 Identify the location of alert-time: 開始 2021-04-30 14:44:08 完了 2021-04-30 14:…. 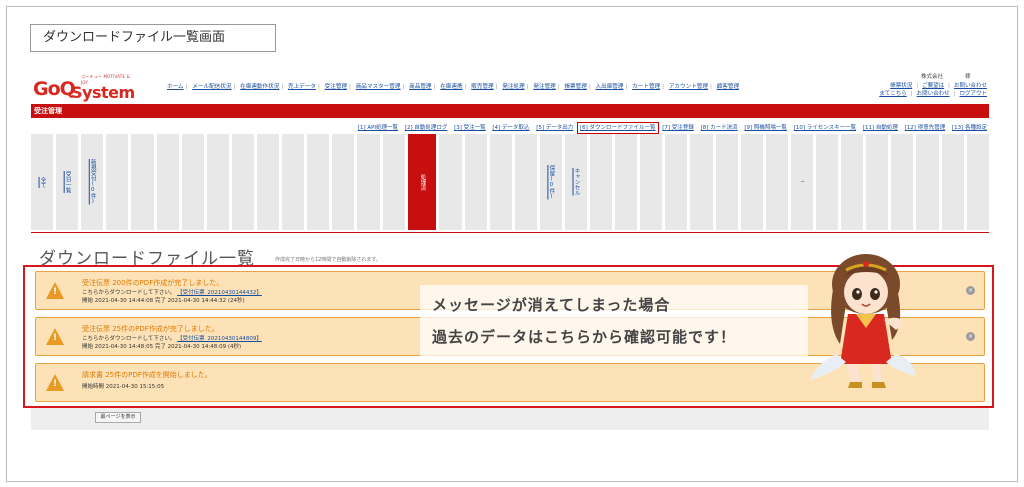
(163, 301).